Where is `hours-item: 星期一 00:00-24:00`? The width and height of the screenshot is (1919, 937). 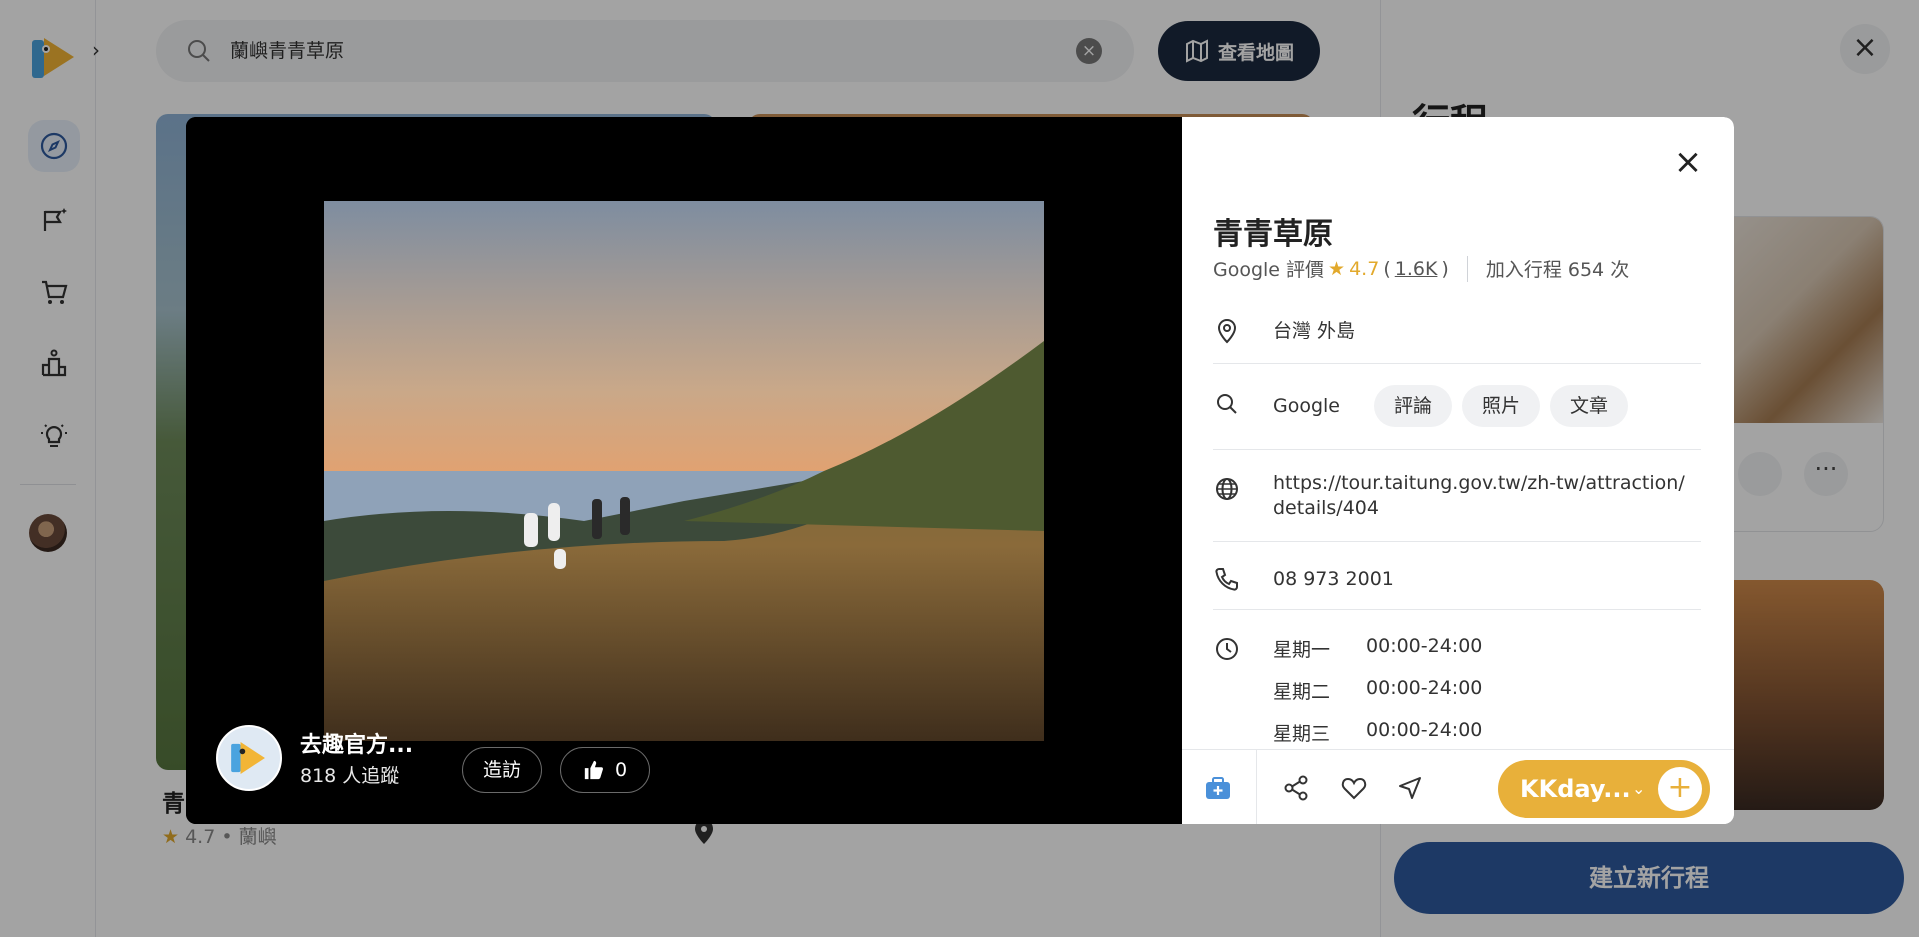
hours-item: 星期一 00:00-24:00 is located at coordinates (1377, 648).